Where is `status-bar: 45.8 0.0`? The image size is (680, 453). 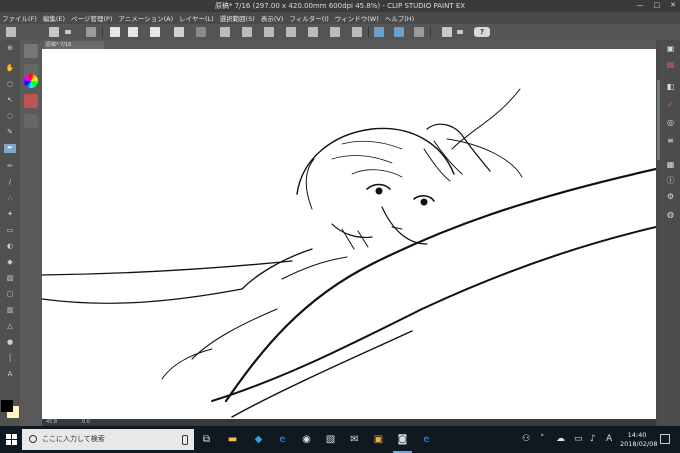 status-bar: 45.8 0.0 is located at coordinates (349, 422).